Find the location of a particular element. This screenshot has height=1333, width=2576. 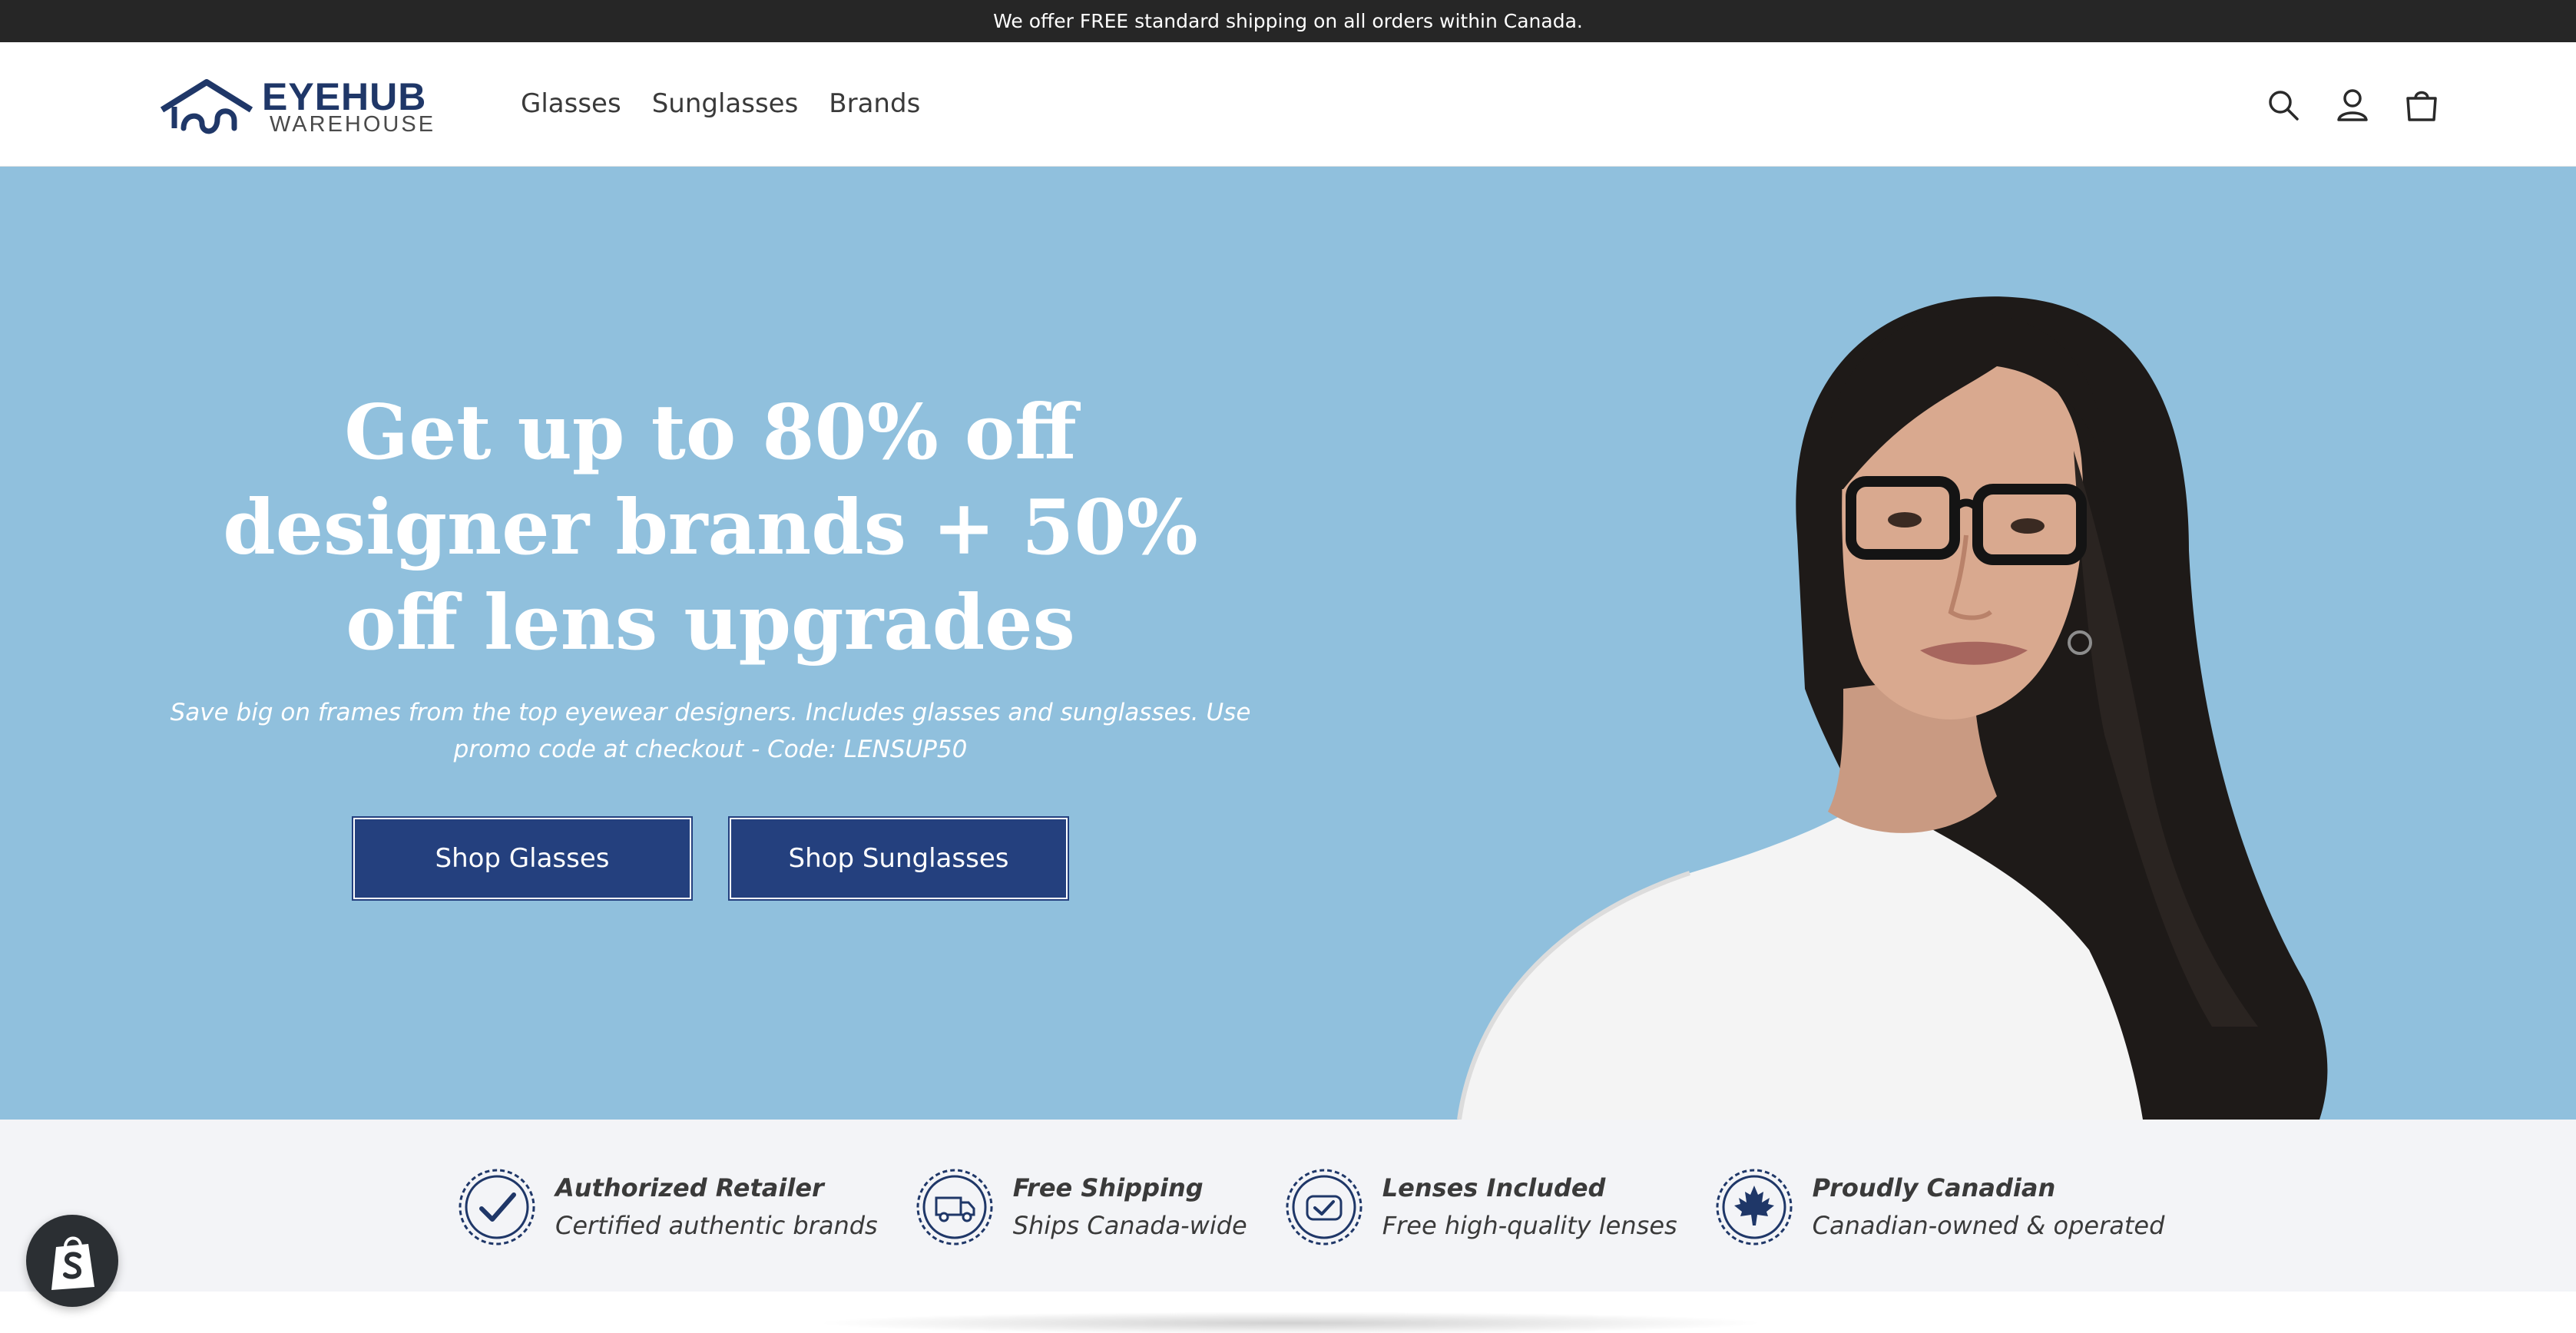

badge-desc: Free high-quality lenses is located at coordinates (1529, 1226).